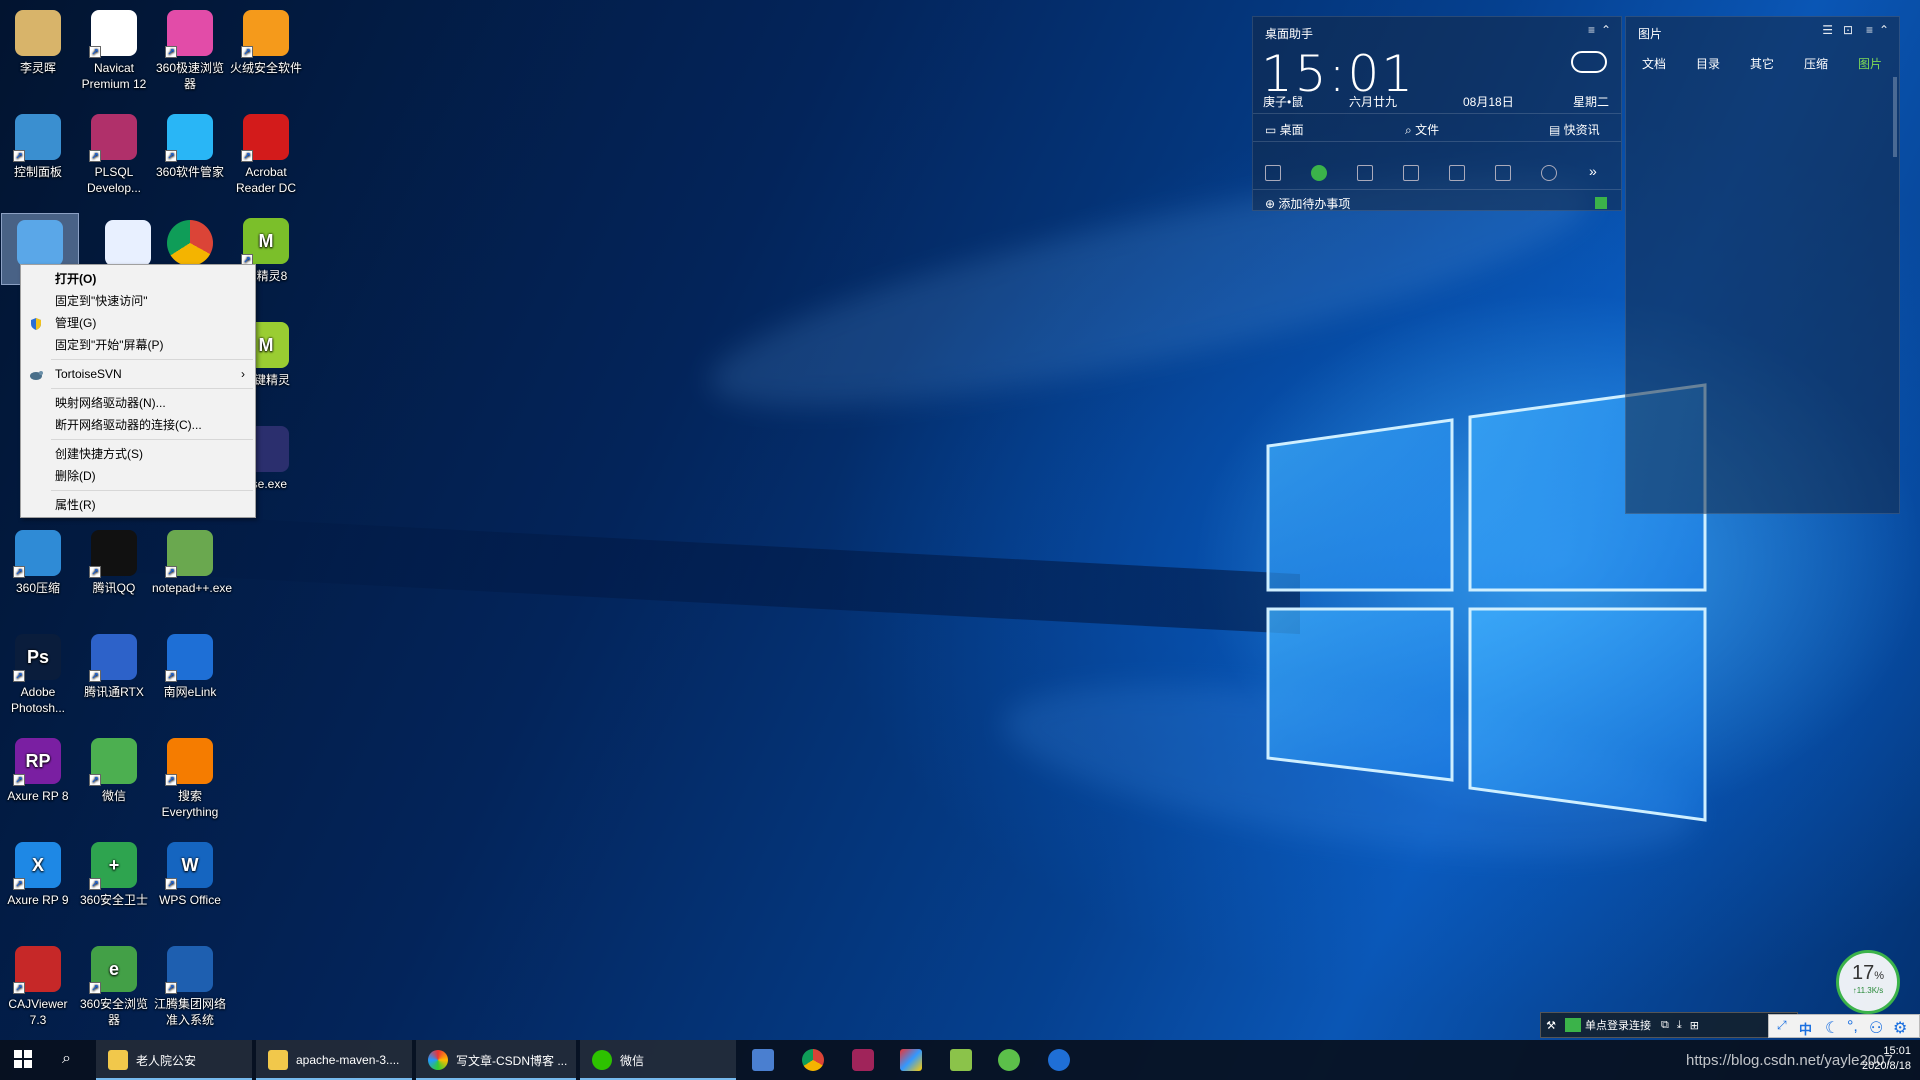 The height and width of the screenshot is (1080, 1920). I want to click on menu-pin-start: 固定到"开始"屏幕(P), so click(138, 345).